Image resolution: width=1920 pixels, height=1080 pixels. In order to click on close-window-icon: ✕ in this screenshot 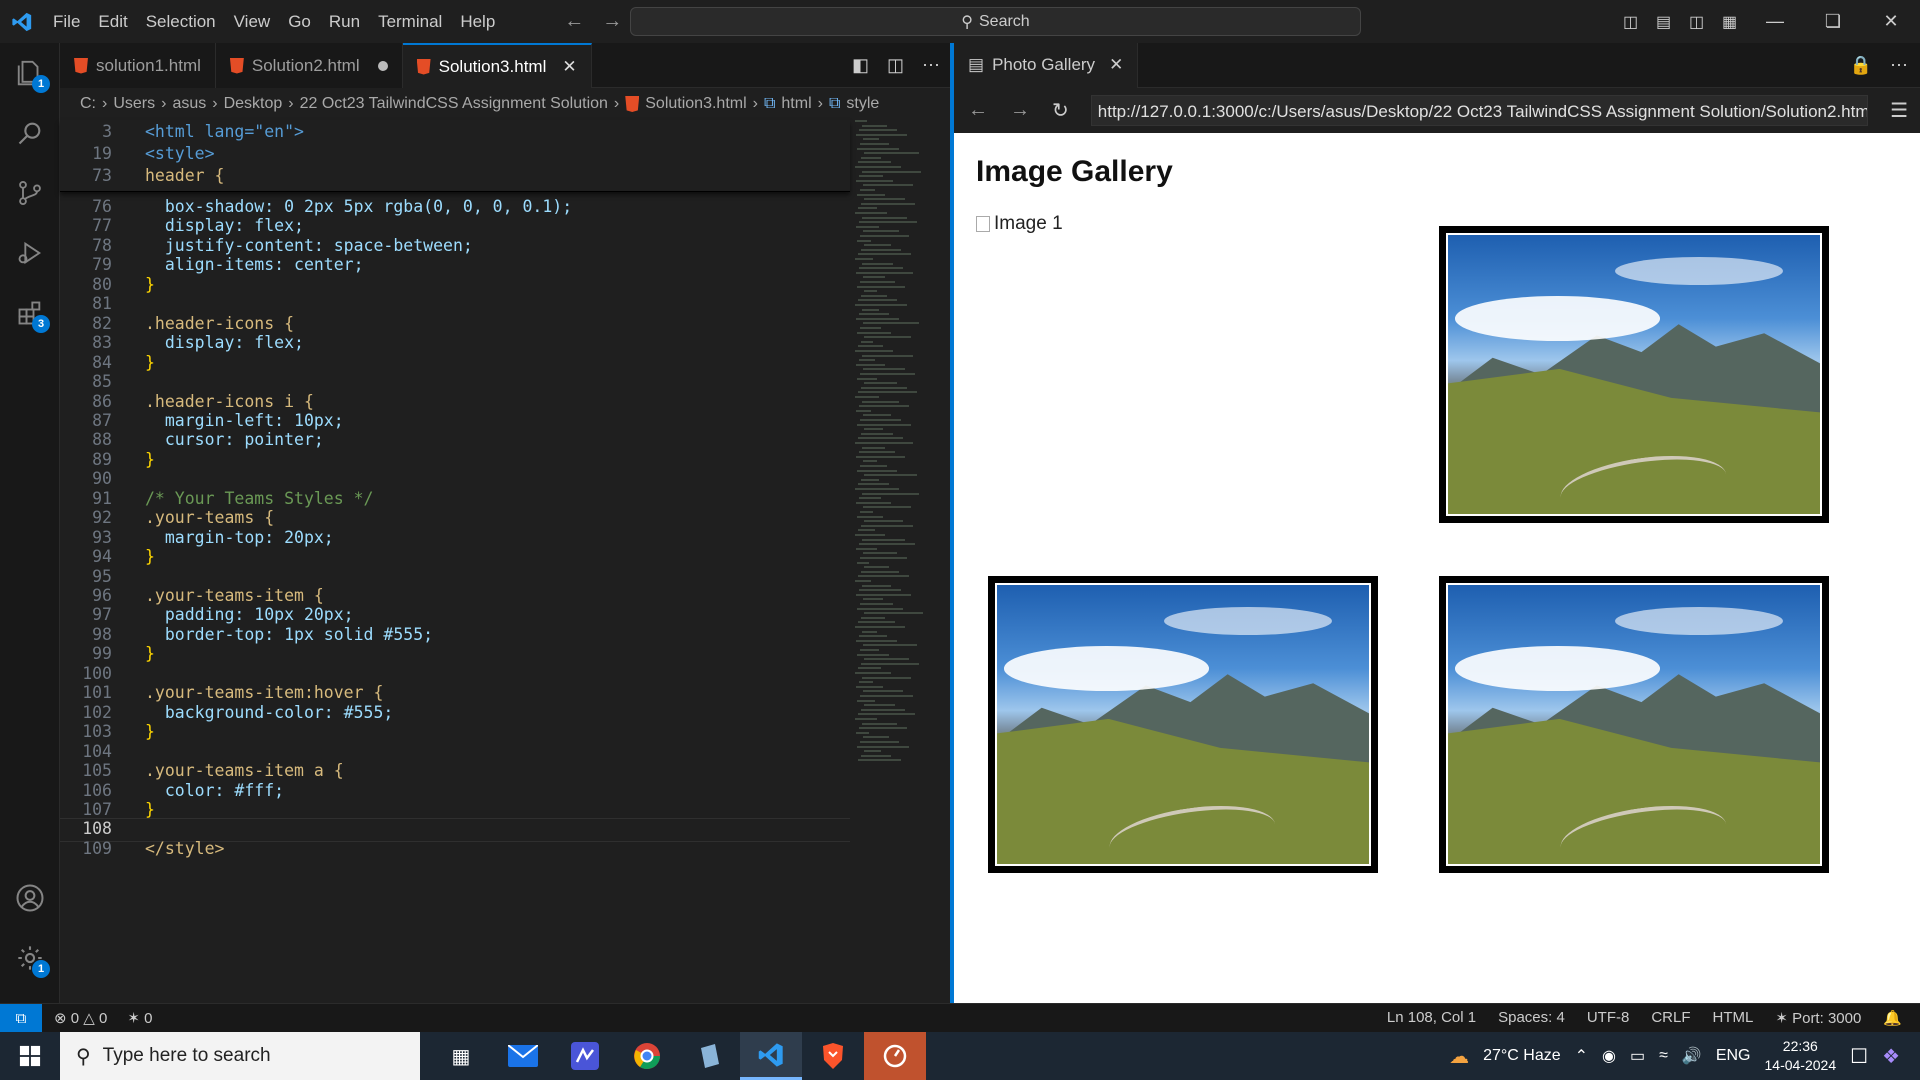, I will do `click(1891, 21)`.